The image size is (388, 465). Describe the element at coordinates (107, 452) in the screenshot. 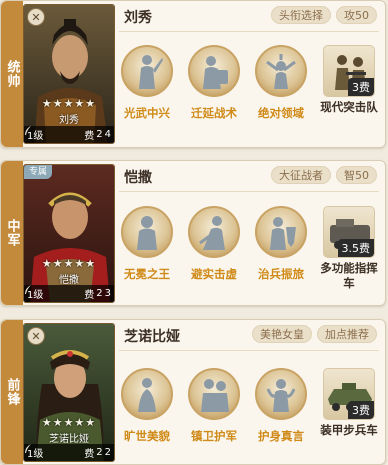

I see `extra-value: 2` at that location.